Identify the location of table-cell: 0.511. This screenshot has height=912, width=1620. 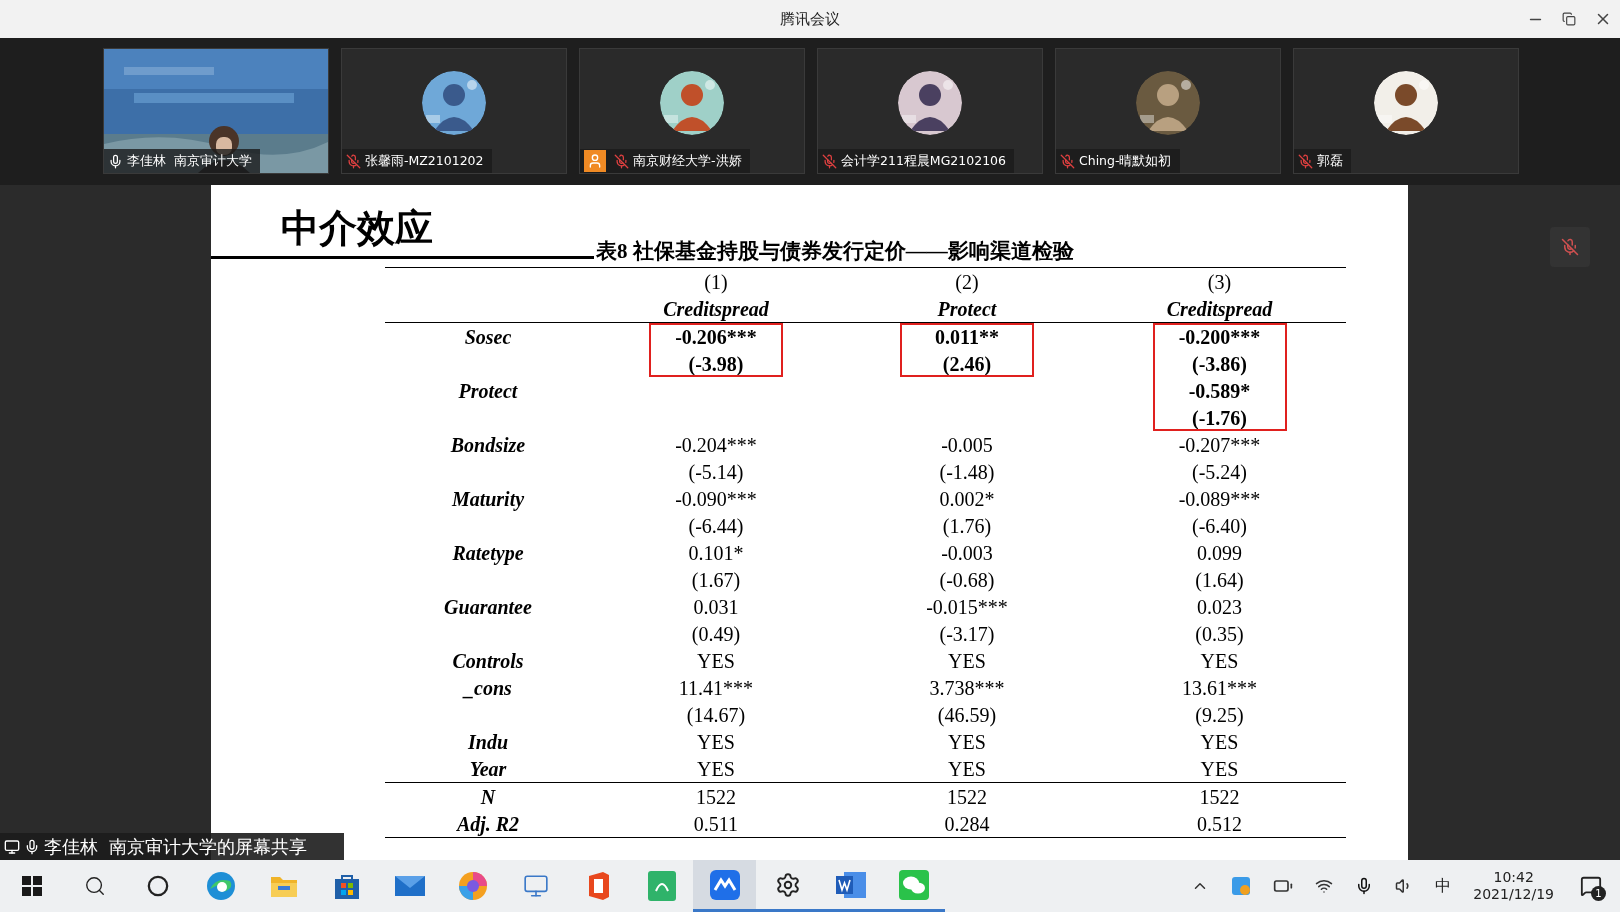
(716, 823).